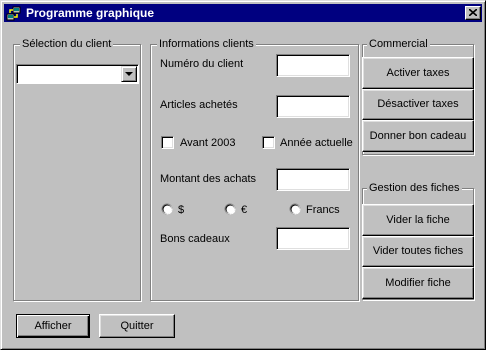  I want to click on before-2003-label: Avant 2003, so click(208, 143).